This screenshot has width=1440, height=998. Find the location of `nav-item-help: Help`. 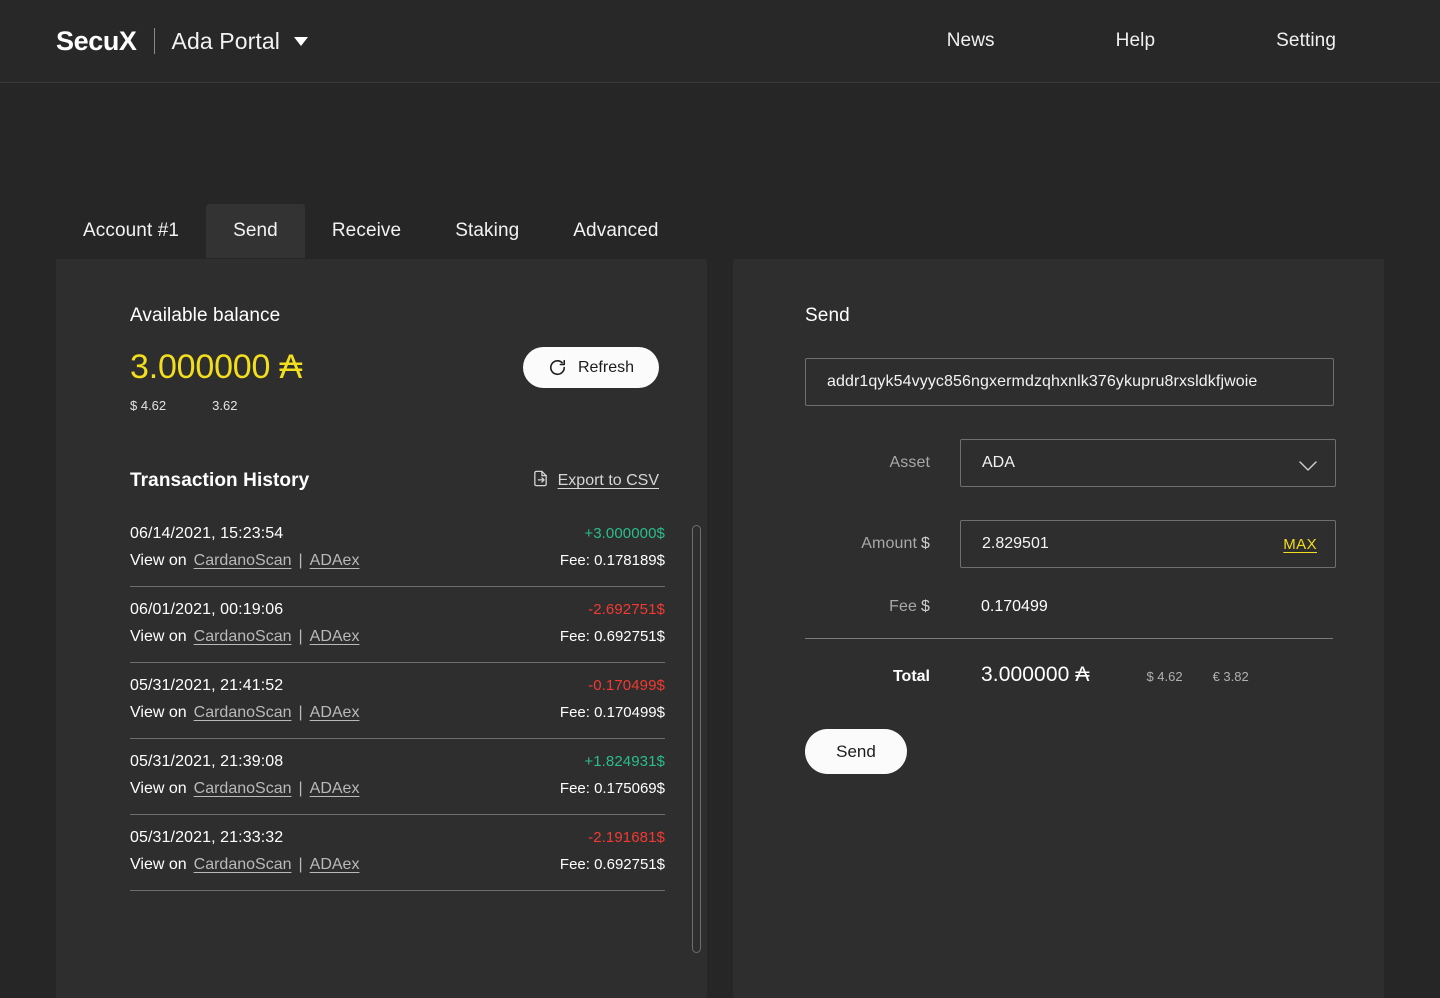

nav-item-help: Help is located at coordinates (1135, 41).